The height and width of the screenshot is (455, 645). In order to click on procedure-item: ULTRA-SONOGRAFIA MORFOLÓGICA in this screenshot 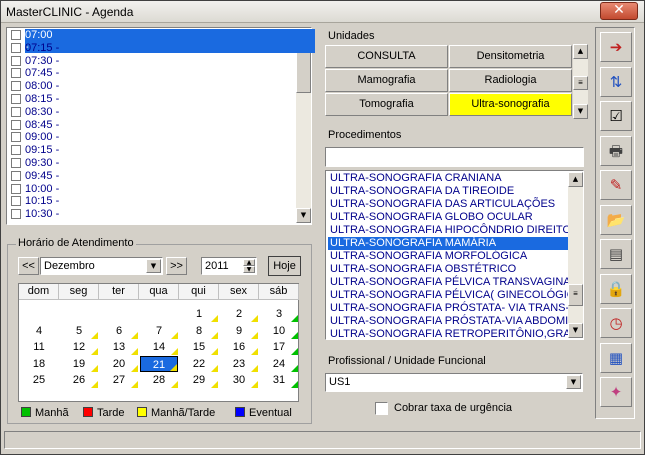, I will do `click(428, 256)`.